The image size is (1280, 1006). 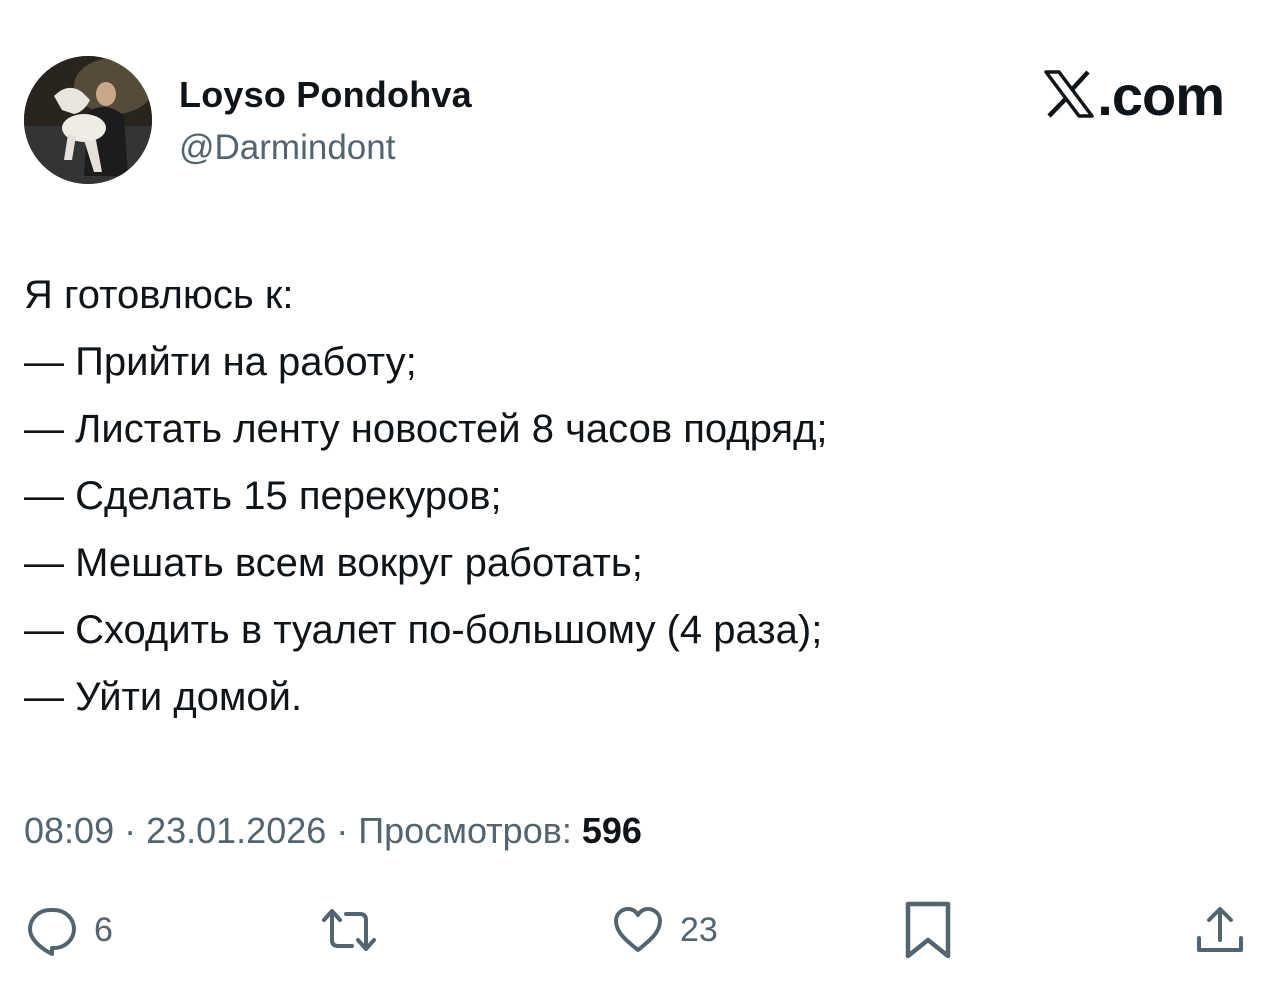 What do you see at coordinates (423, 630) in the screenshot?
I see `tweet-line: — Сходить в туалет по-большому (4 раза);` at bounding box center [423, 630].